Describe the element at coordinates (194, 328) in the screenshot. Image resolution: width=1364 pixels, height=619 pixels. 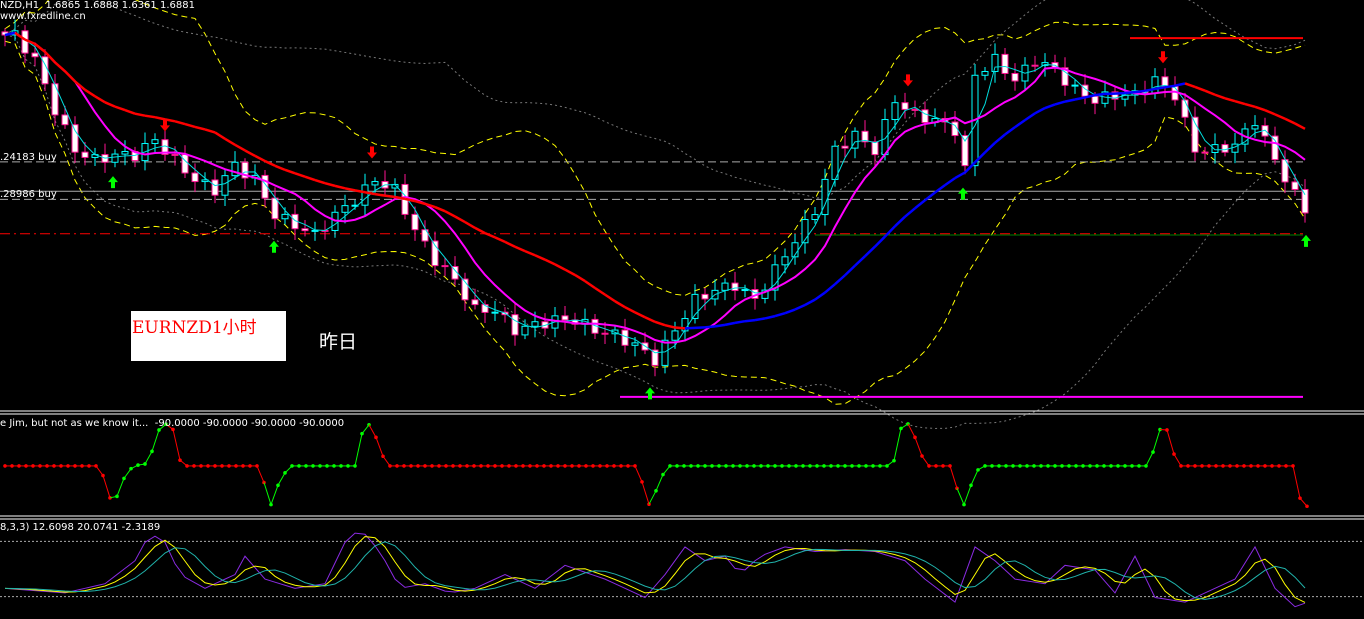
I see `annotation-box-text: EURNZD1小时` at that location.